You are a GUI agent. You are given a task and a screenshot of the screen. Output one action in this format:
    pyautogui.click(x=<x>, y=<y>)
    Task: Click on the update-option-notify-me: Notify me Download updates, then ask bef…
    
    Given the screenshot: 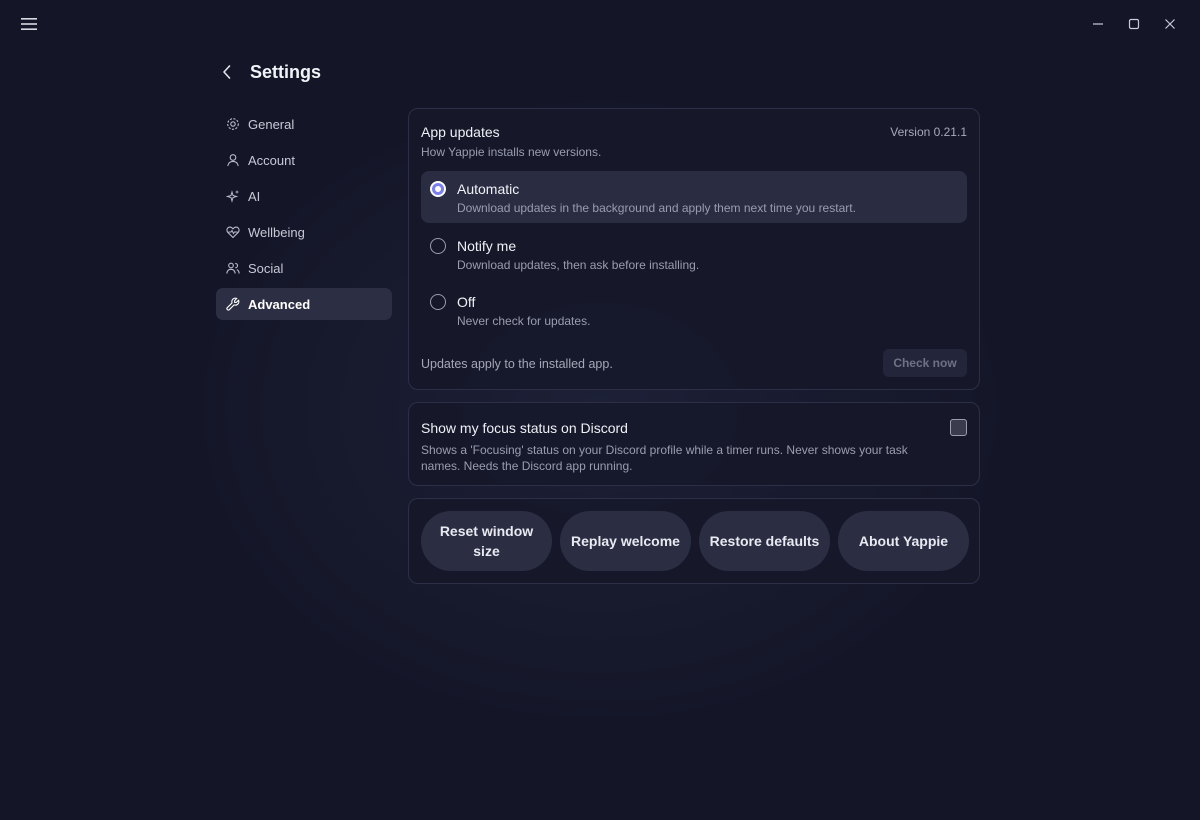 What is the action you would take?
    pyautogui.click(x=694, y=254)
    